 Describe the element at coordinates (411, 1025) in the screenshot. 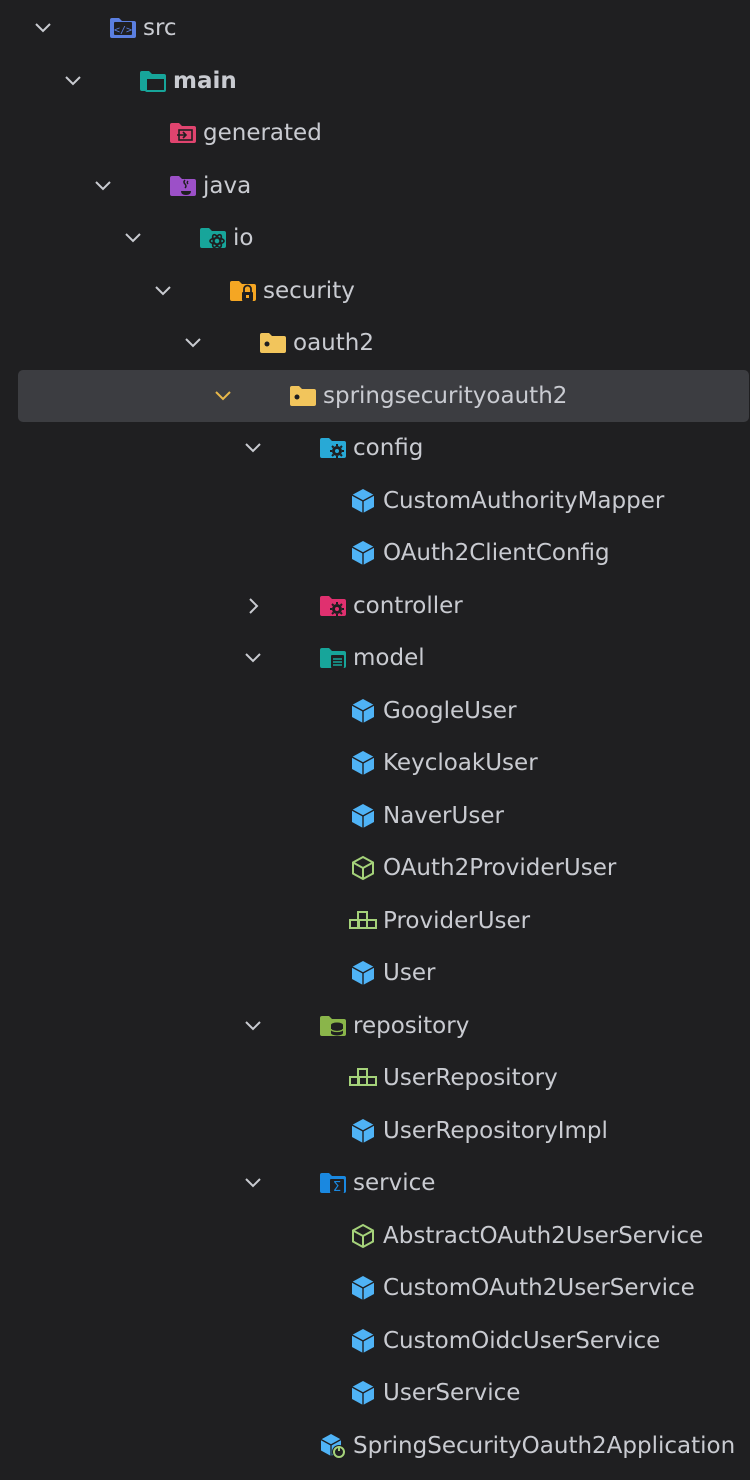

I see `tree-item-label: repository` at that location.